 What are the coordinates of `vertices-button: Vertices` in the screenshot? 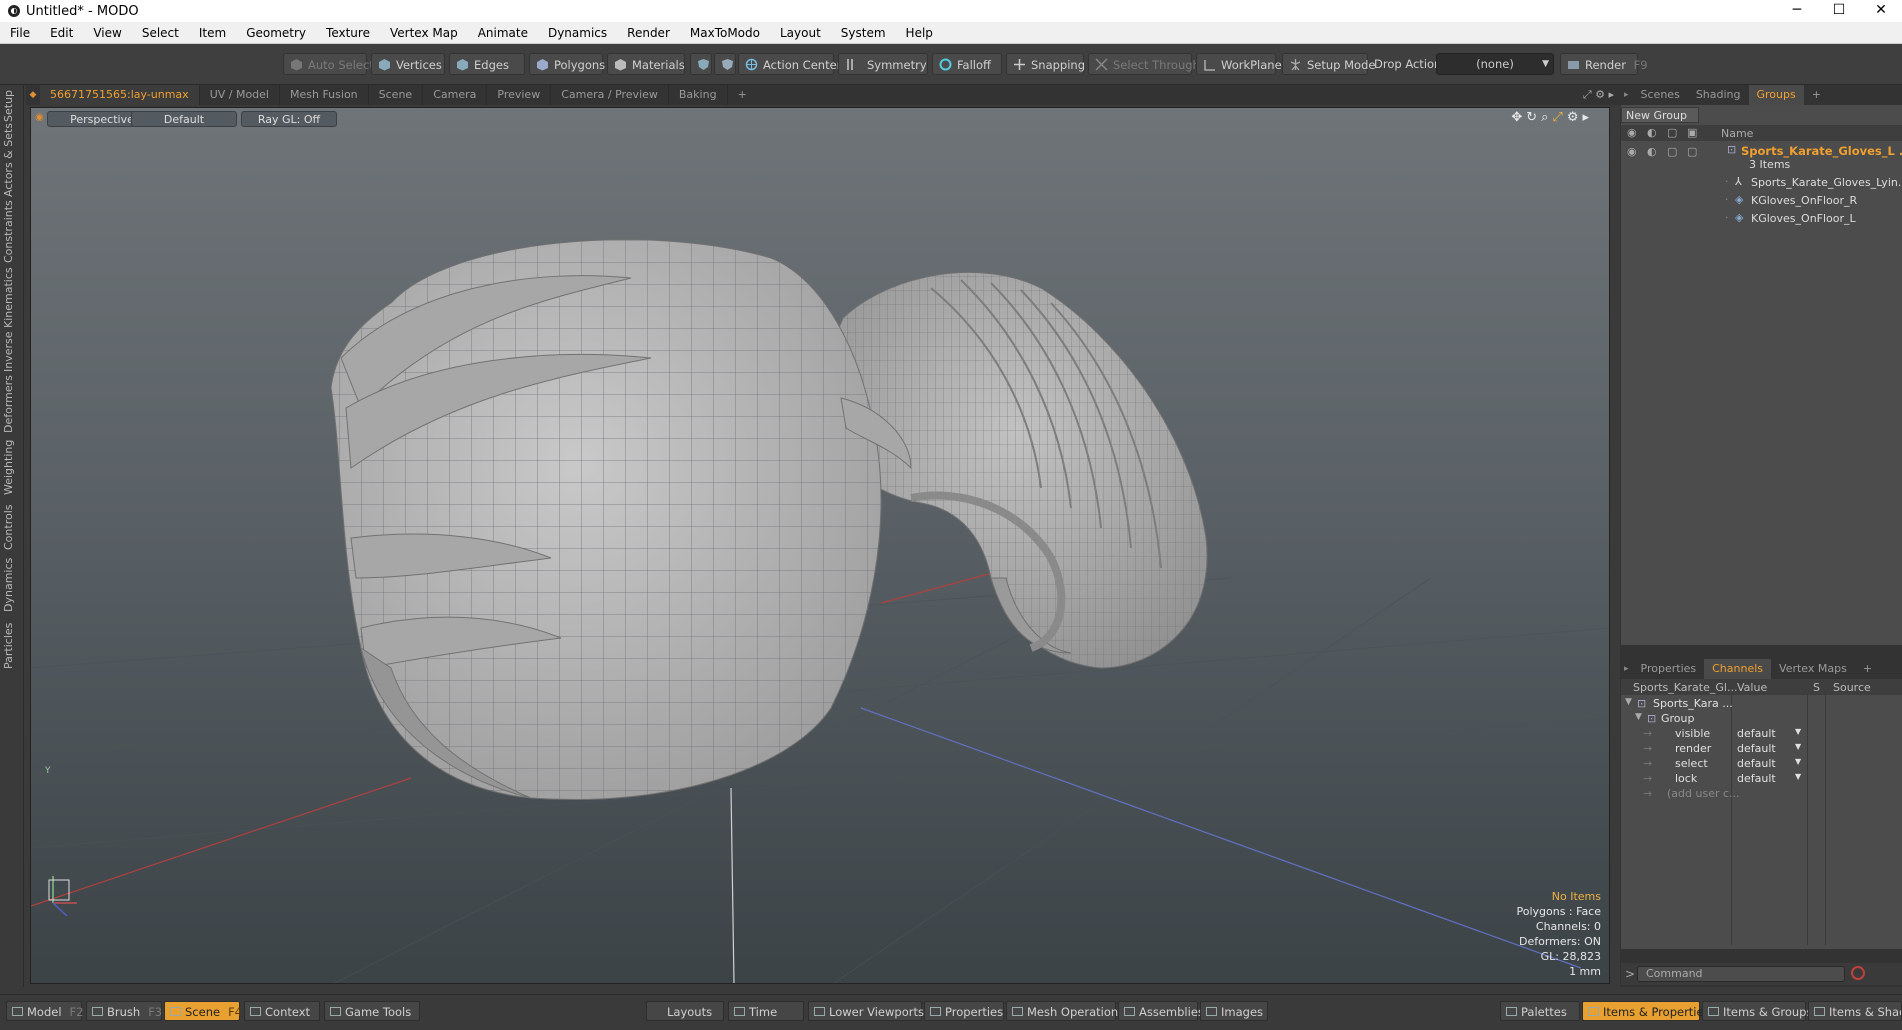 It's located at (408, 64).